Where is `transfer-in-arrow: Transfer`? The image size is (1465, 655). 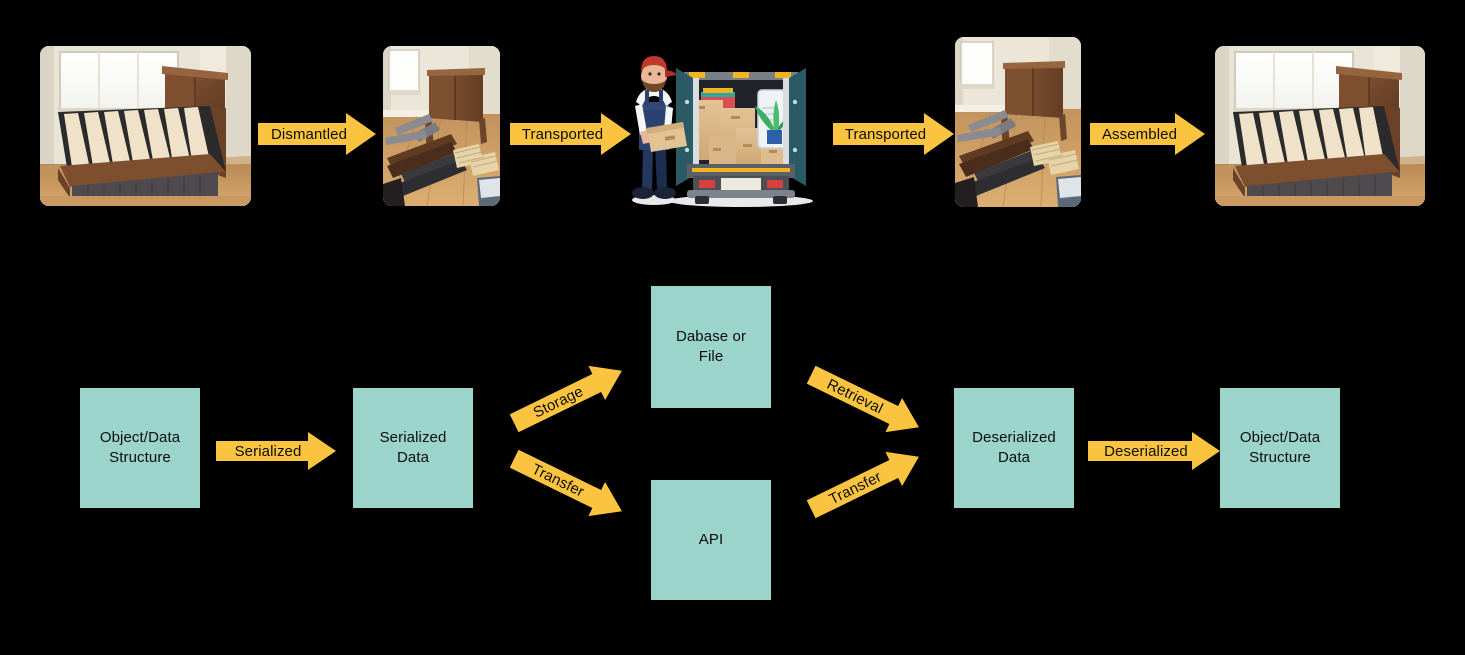 transfer-in-arrow: Transfer is located at coordinates (865, 483).